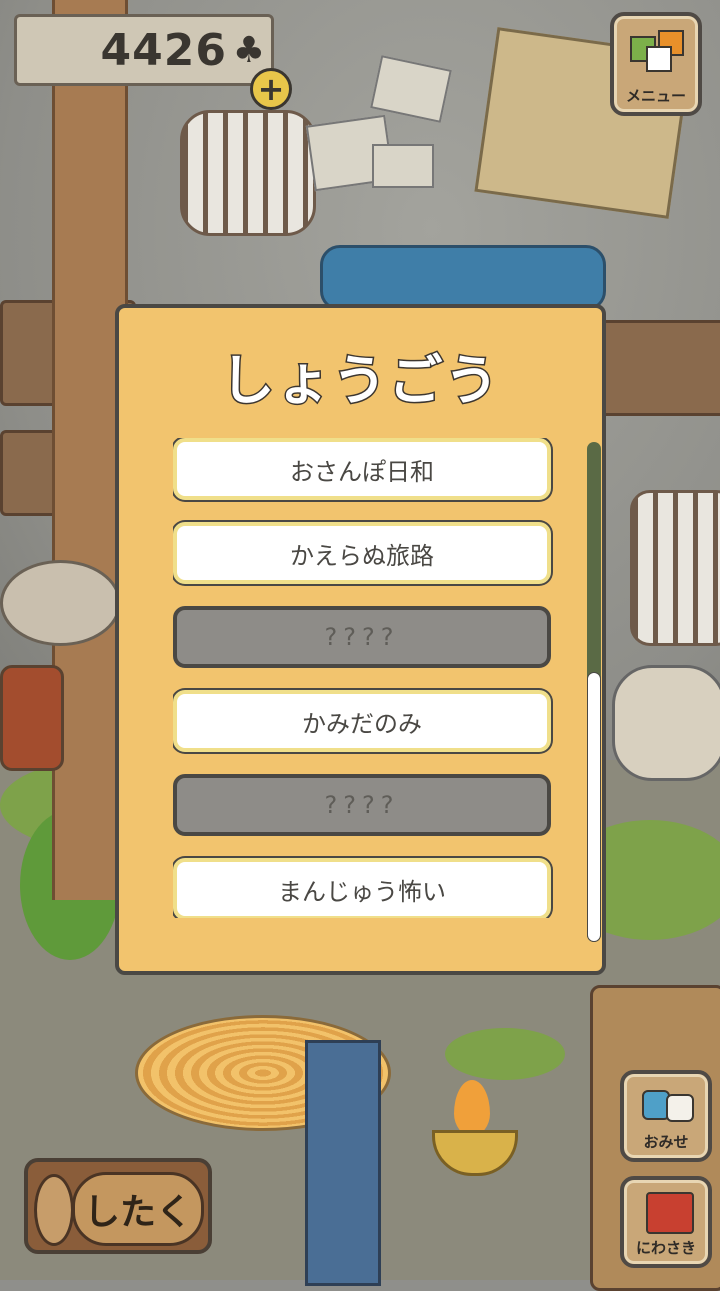 This screenshot has width=720, height=1291. What do you see at coordinates (360, 381) in the screenshot?
I see `dialog-title: しょうごう` at bounding box center [360, 381].